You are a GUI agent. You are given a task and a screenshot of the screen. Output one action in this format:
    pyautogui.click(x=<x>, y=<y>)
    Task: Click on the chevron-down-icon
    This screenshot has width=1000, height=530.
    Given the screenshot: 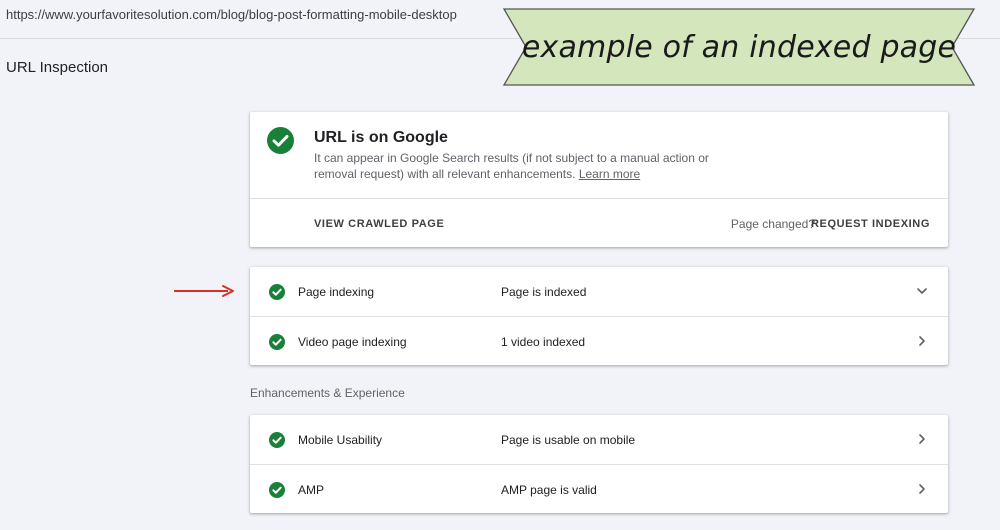 What is the action you would take?
    pyautogui.click(x=922, y=291)
    